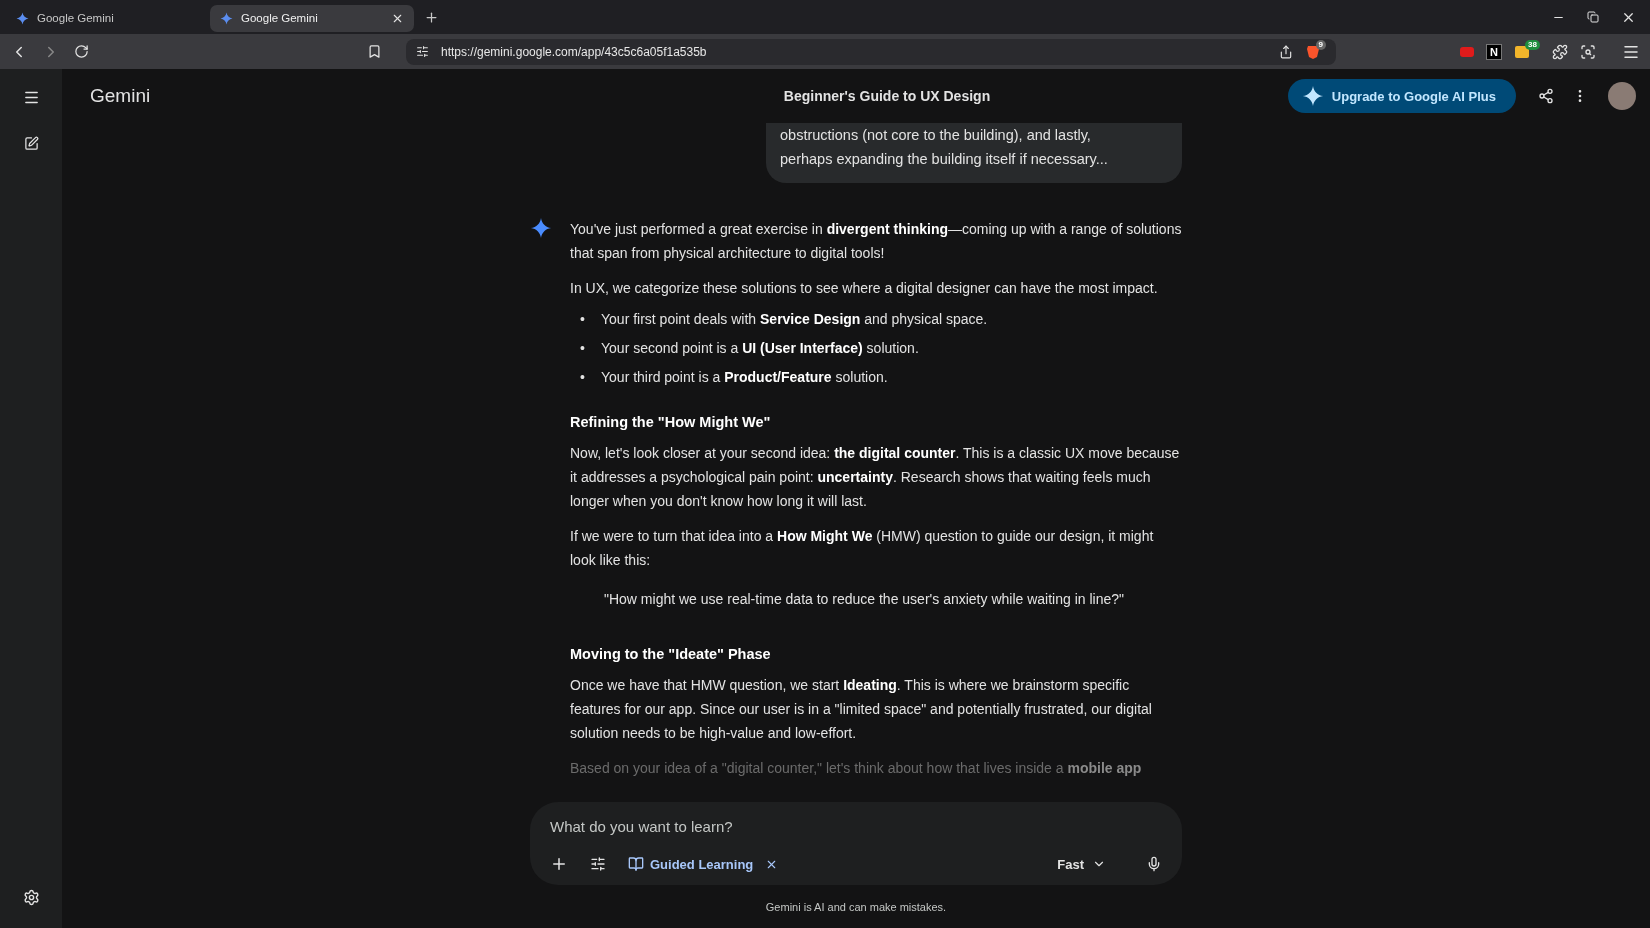 Image resolution: width=1650 pixels, height=928 pixels. I want to click on count-badge: 9, so click(1320, 44).